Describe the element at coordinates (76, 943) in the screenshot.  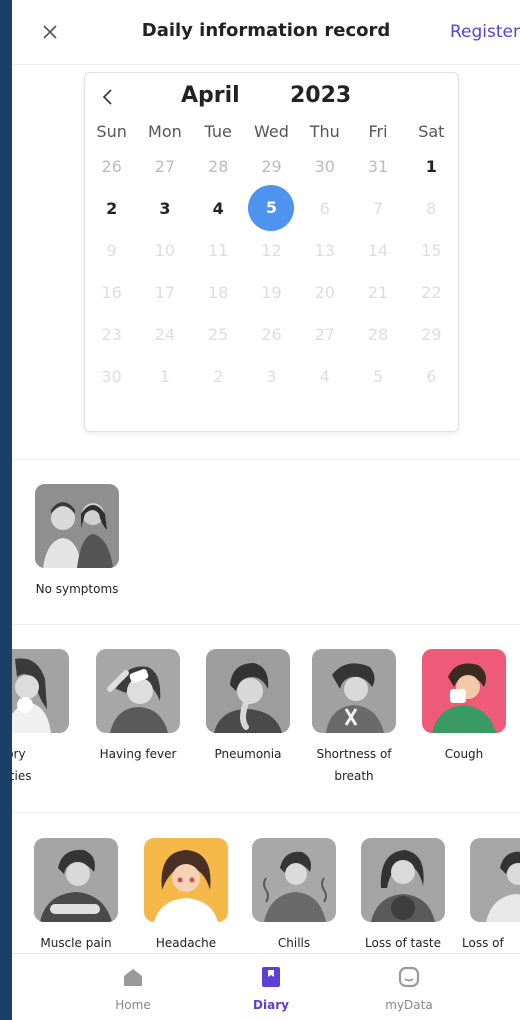
I see `symptom-label: Muscle pain` at that location.